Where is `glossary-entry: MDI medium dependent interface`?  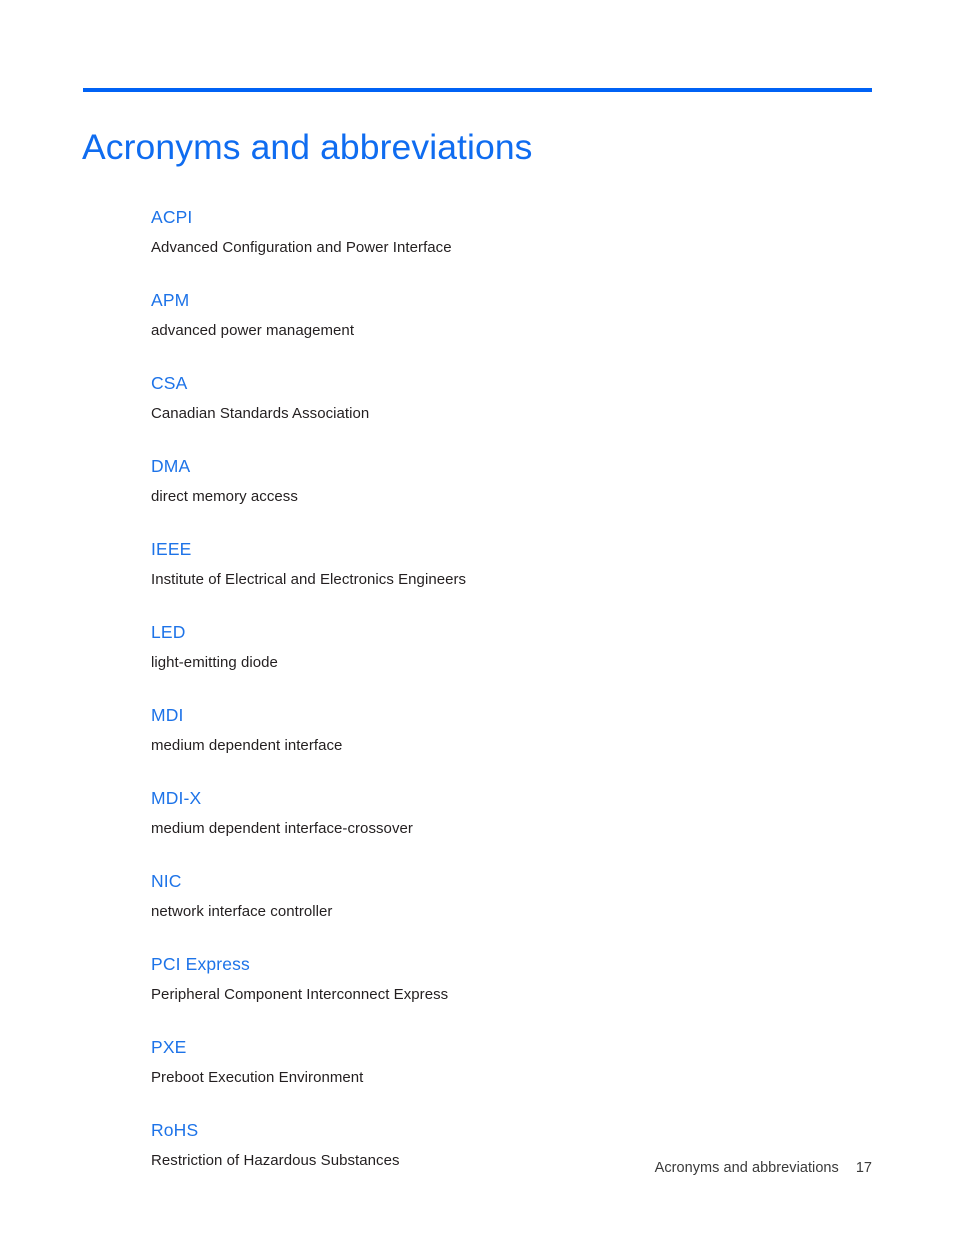 glossary-entry: MDI medium dependent interface is located at coordinates (501, 730).